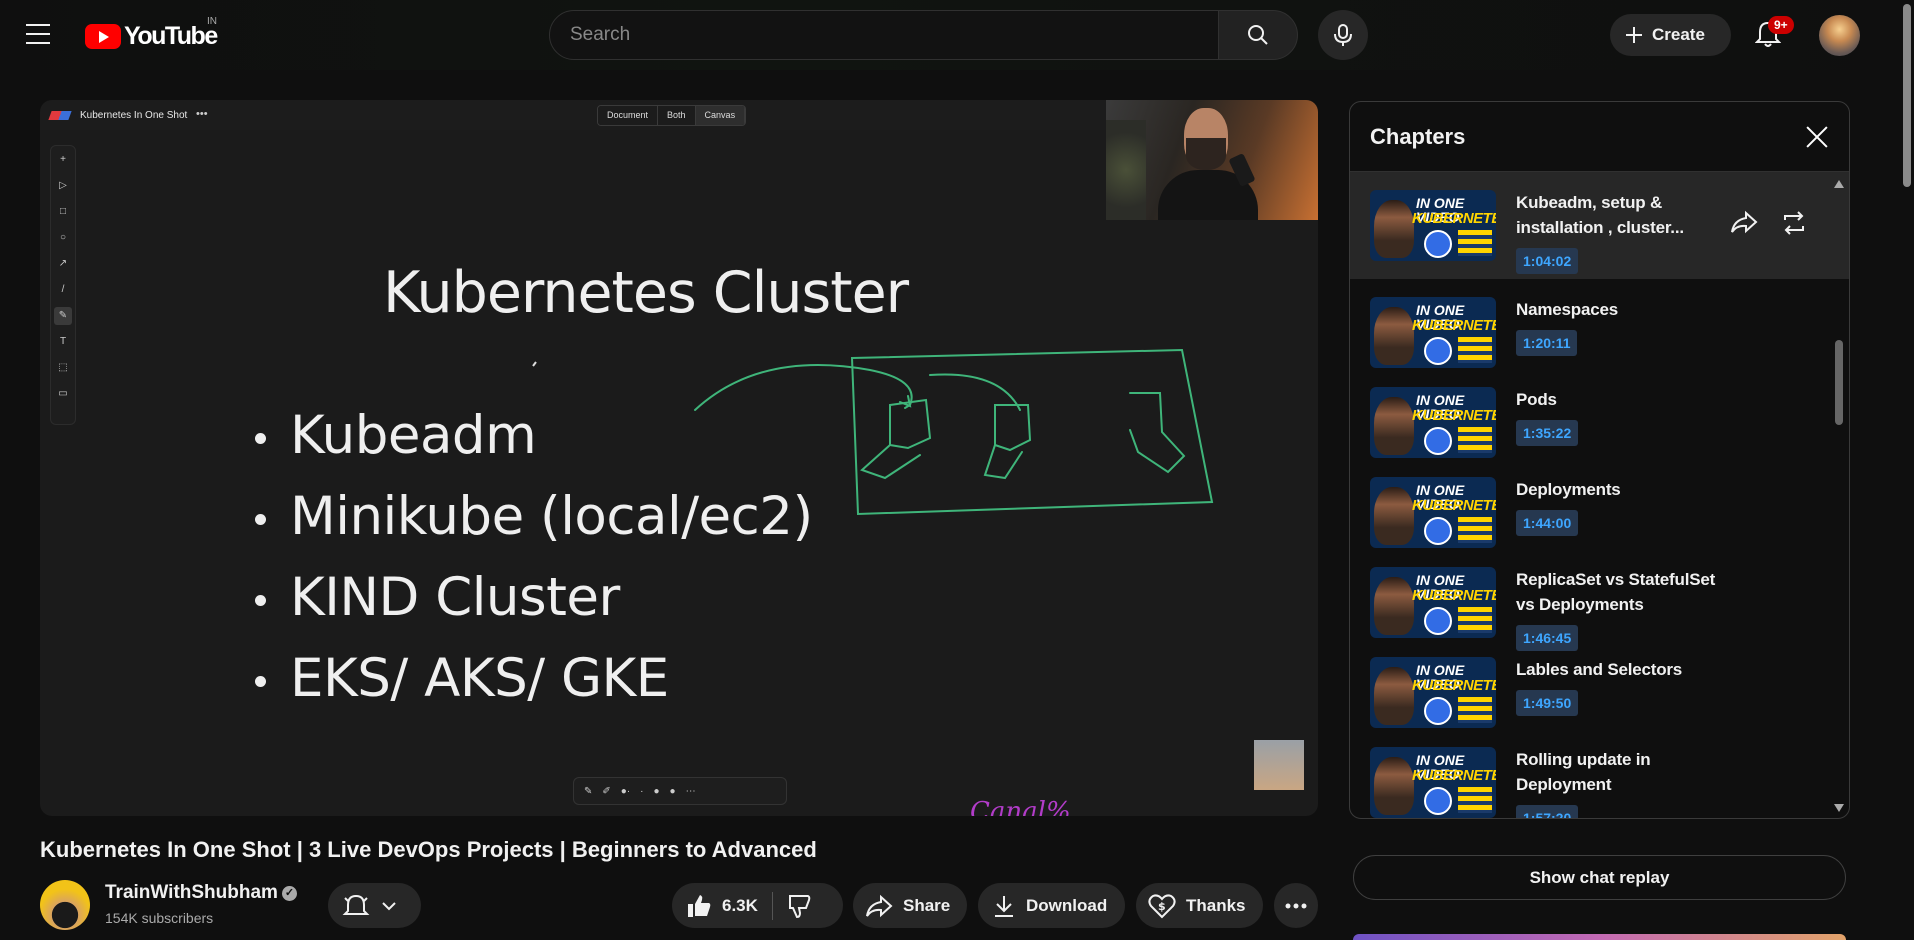 The image size is (1914, 940). What do you see at coordinates (1907, 470) in the screenshot?
I see `page-scrollbar` at bounding box center [1907, 470].